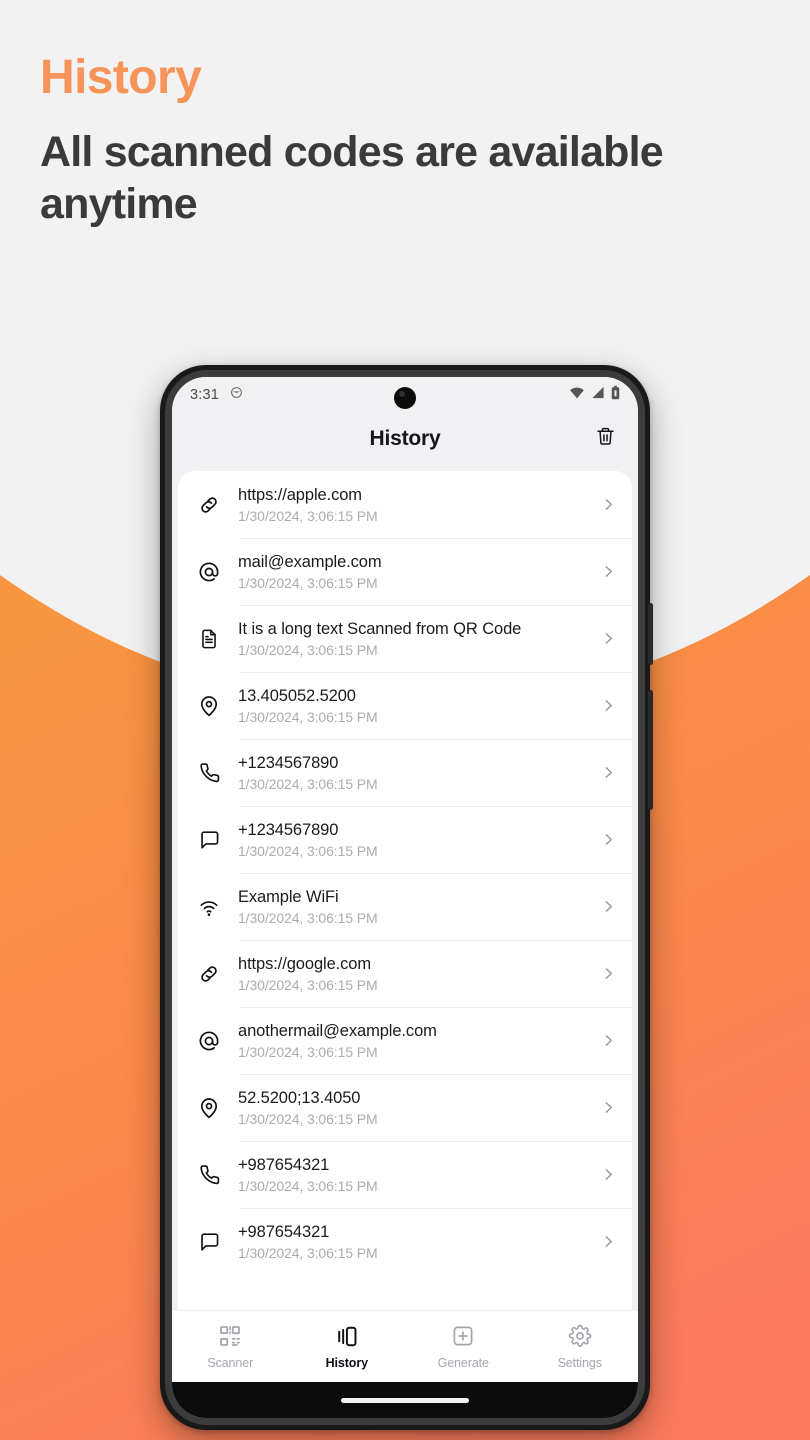  I want to click on delete-all-button, so click(605, 439).